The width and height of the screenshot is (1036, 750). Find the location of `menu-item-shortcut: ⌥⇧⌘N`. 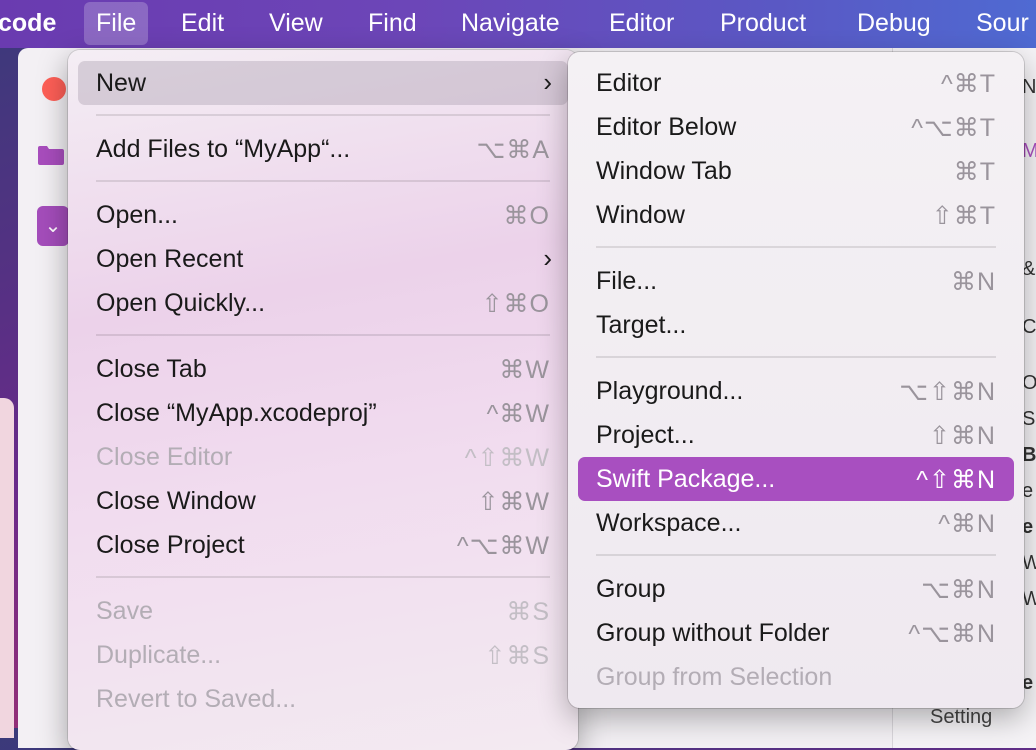

menu-item-shortcut: ⌥⇧⌘N is located at coordinates (947, 392).